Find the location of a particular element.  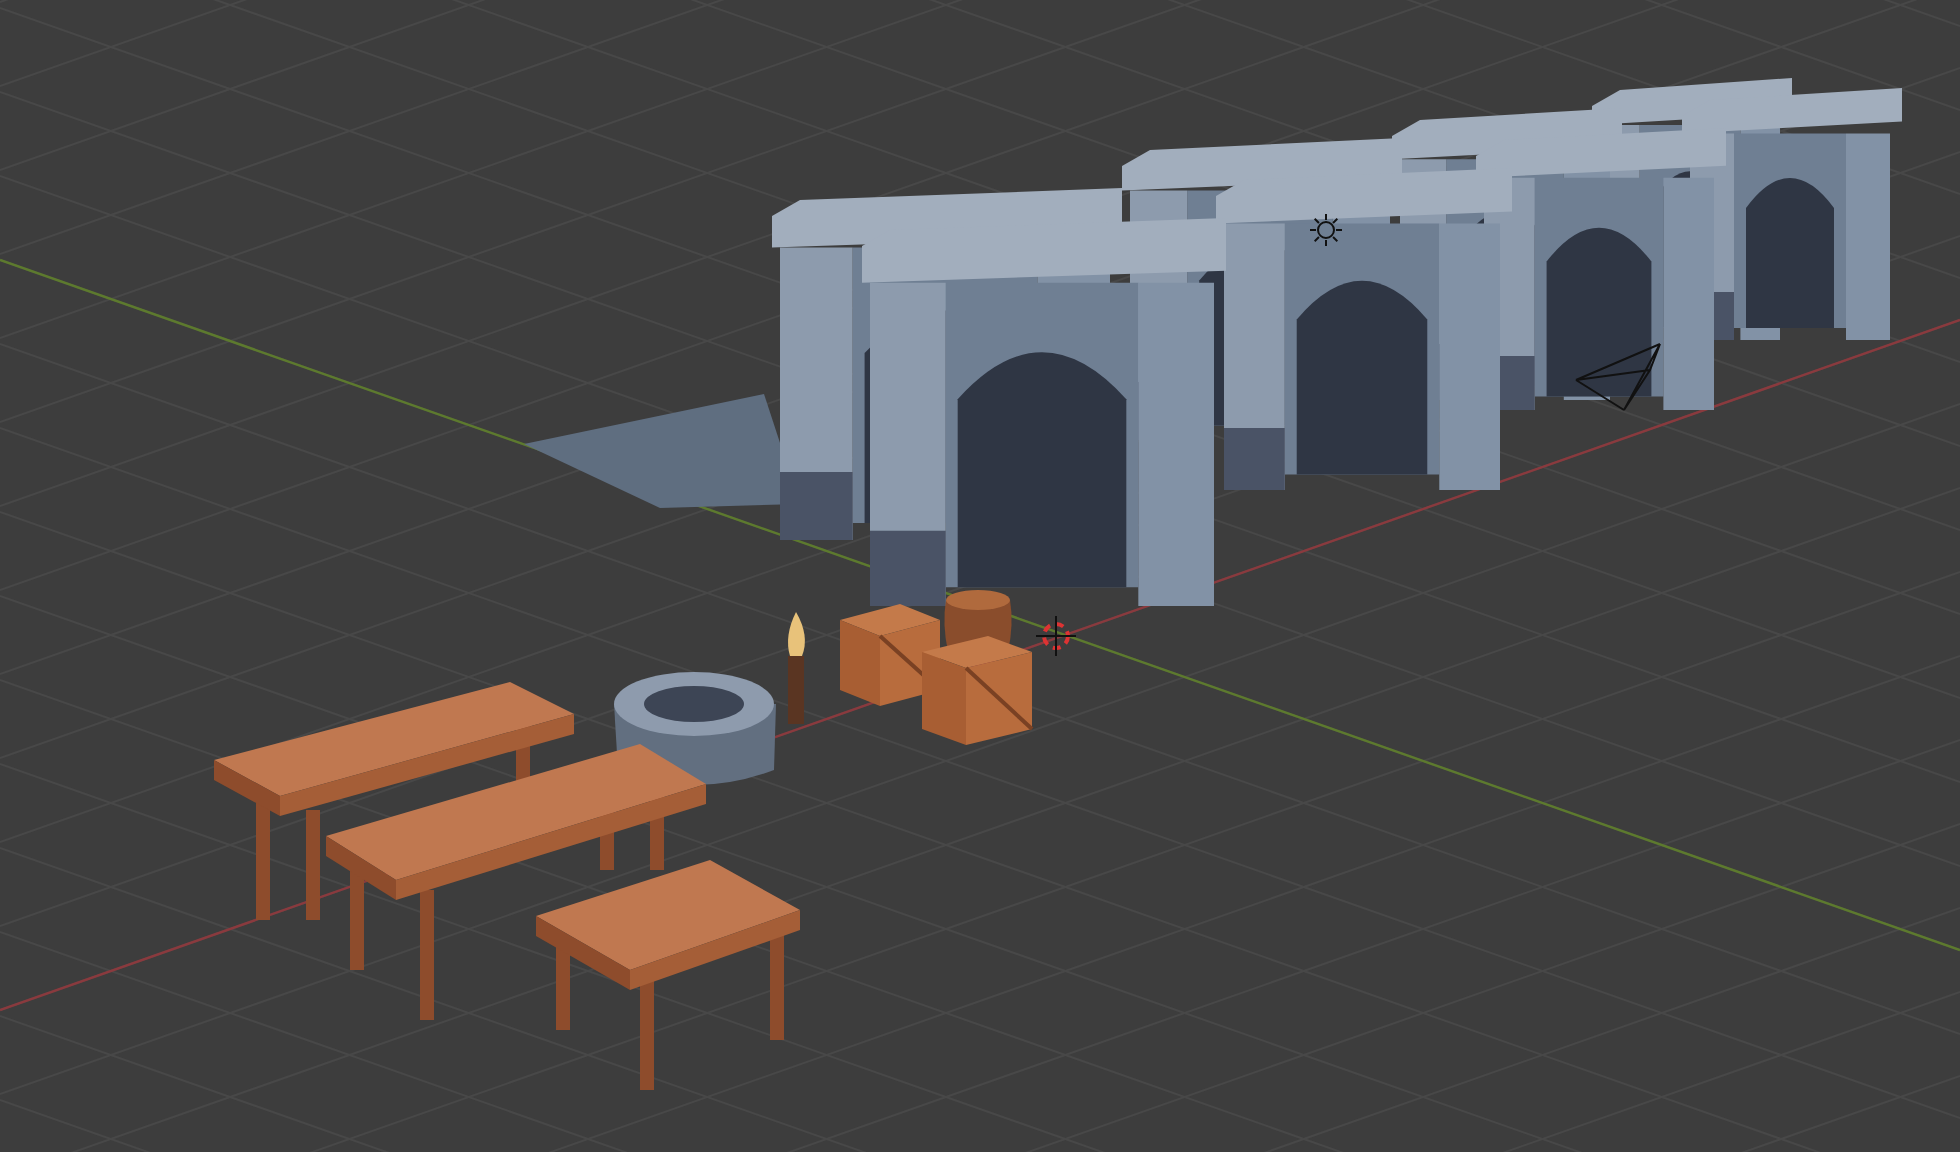

camera-icon is located at coordinates (1618, 377).